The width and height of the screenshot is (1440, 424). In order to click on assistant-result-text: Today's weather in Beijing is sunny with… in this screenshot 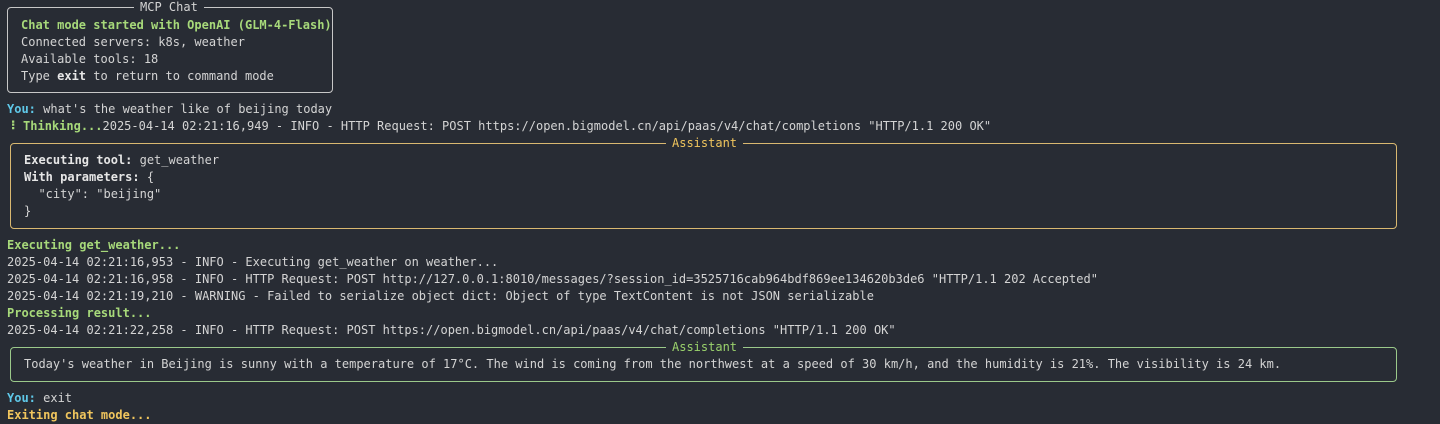, I will do `click(653, 364)`.